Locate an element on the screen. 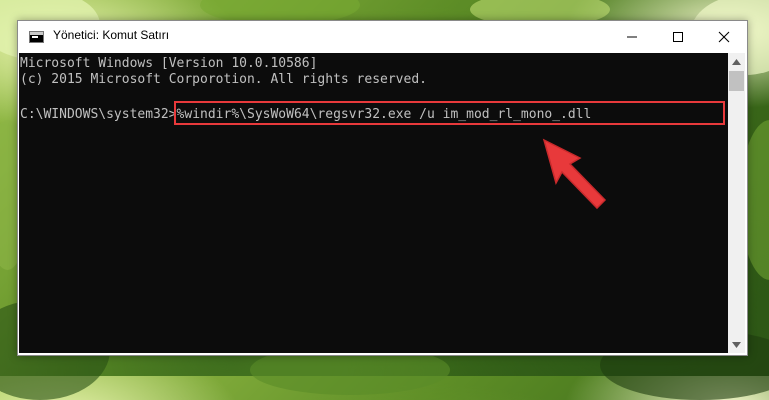  maximize-icon is located at coordinates (678, 37).